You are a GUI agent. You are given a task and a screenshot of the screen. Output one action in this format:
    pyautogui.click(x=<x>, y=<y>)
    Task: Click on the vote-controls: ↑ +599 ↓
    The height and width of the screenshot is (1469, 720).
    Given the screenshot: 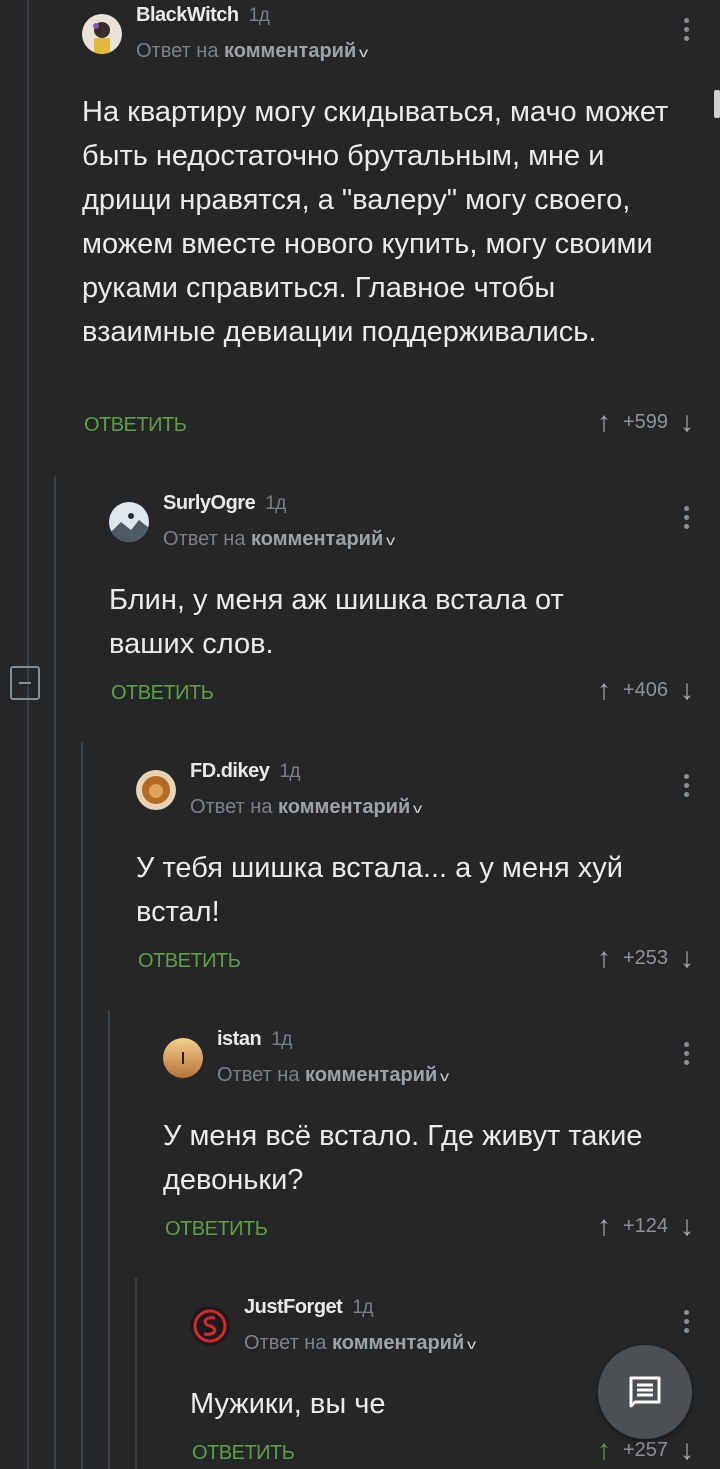 What is the action you would take?
    pyautogui.click(x=645, y=422)
    